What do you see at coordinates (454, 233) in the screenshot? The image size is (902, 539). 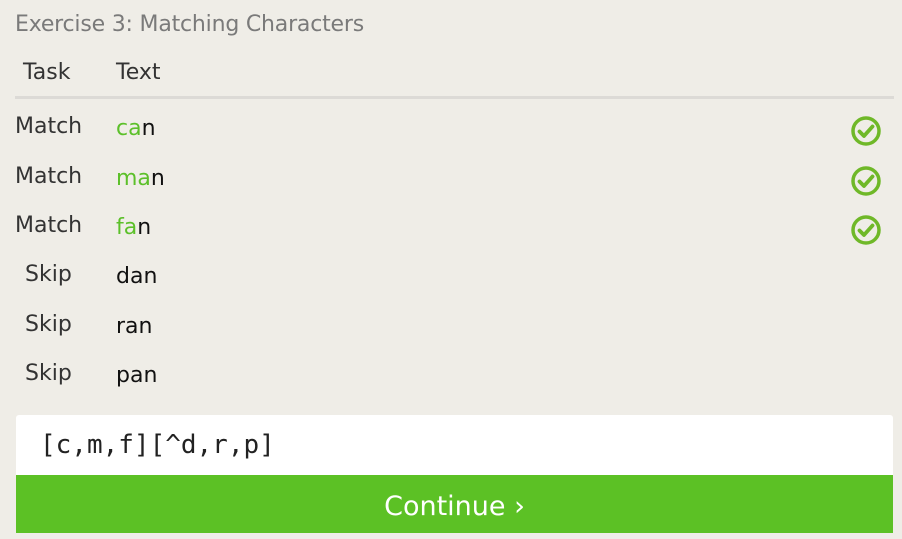 I see `table-row: Match fan` at bounding box center [454, 233].